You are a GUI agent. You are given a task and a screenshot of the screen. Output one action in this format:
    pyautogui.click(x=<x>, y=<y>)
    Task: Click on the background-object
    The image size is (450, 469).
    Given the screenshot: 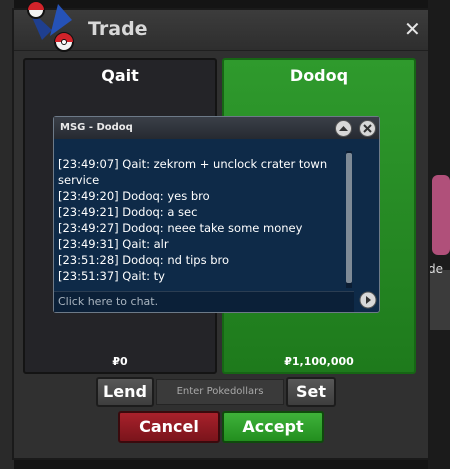 What is the action you would take?
    pyautogui.click(x=440, y=300)
    